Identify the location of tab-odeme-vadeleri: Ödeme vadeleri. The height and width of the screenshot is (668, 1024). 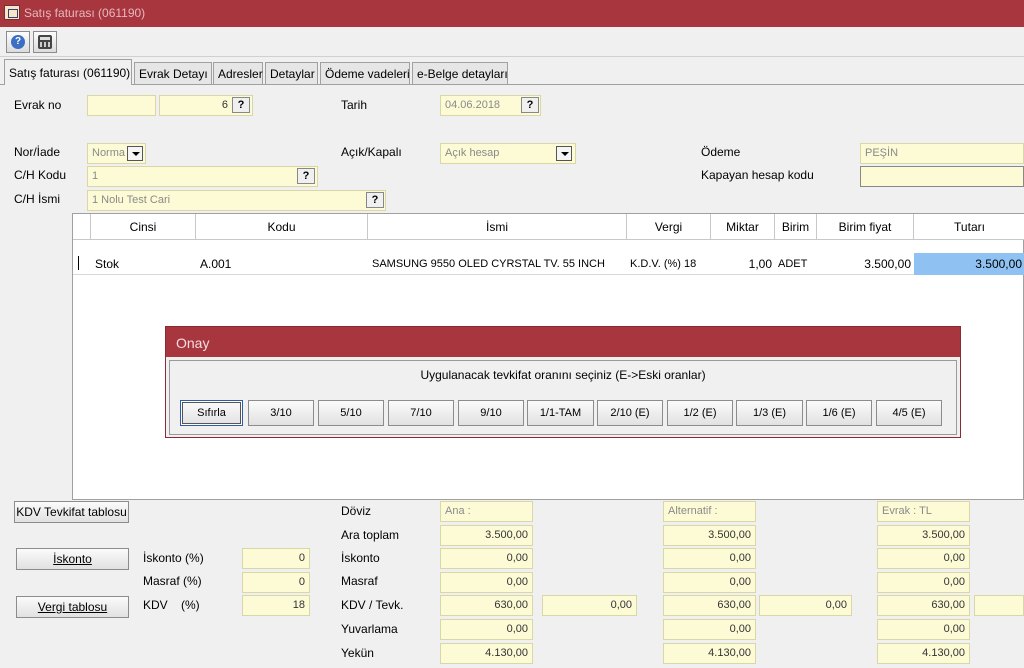
(365, 73).